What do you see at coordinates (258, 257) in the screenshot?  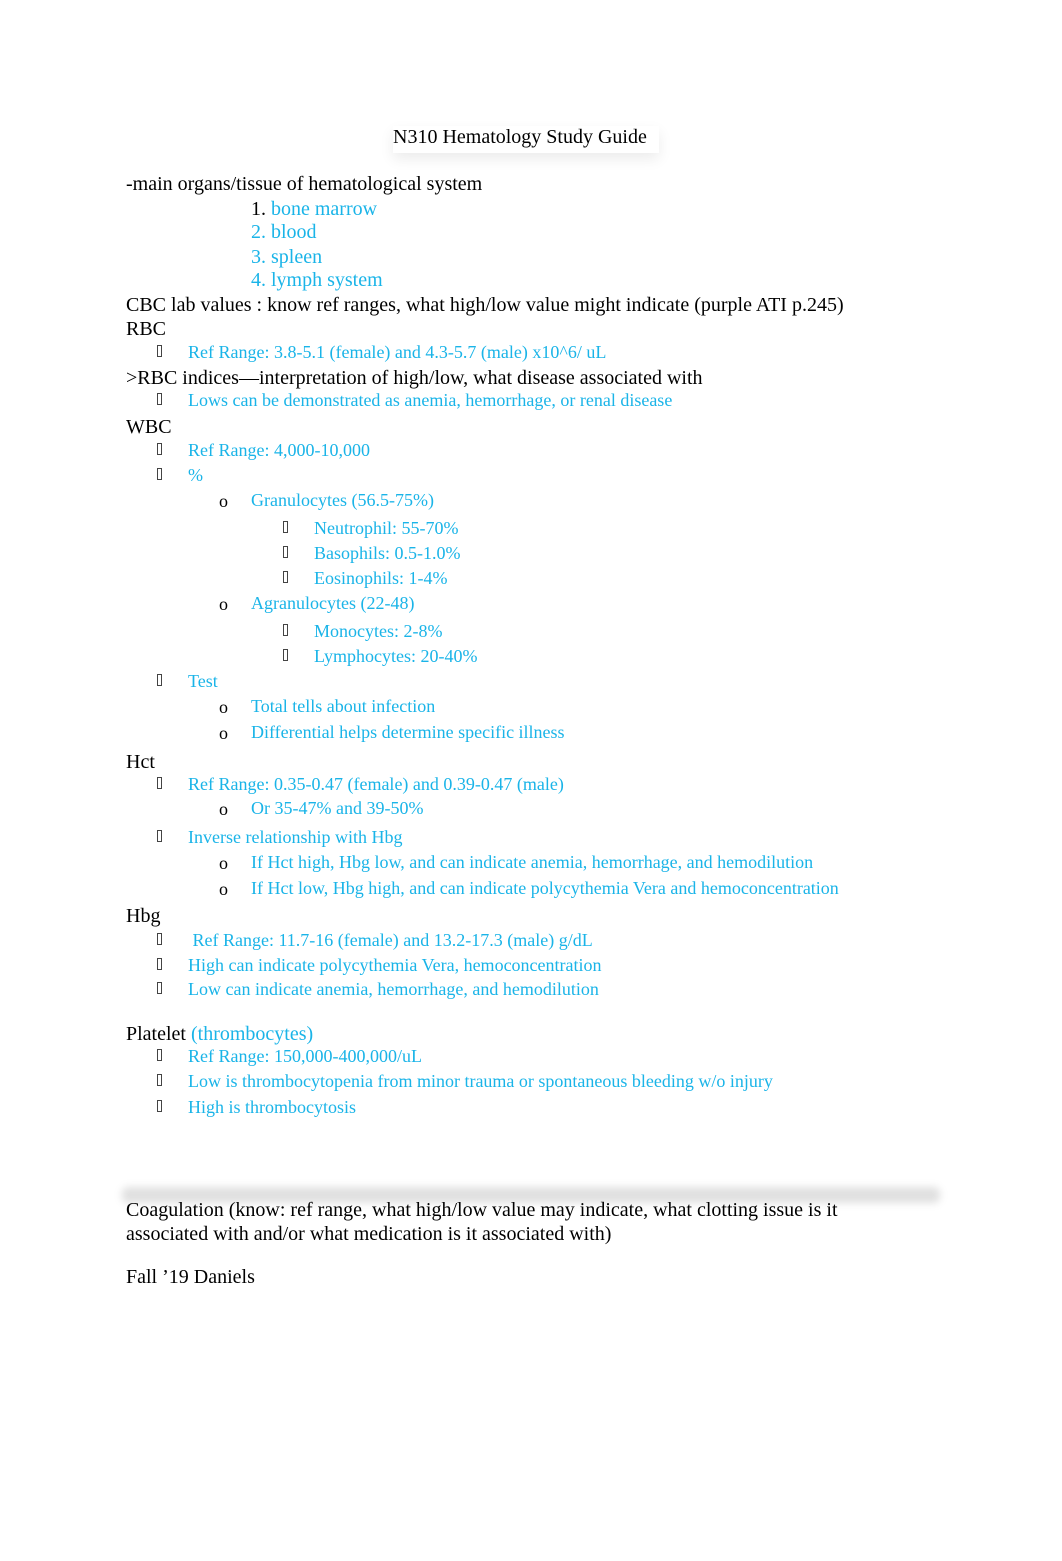 I see `list-number: 3.` at bounding box center [258, 257].